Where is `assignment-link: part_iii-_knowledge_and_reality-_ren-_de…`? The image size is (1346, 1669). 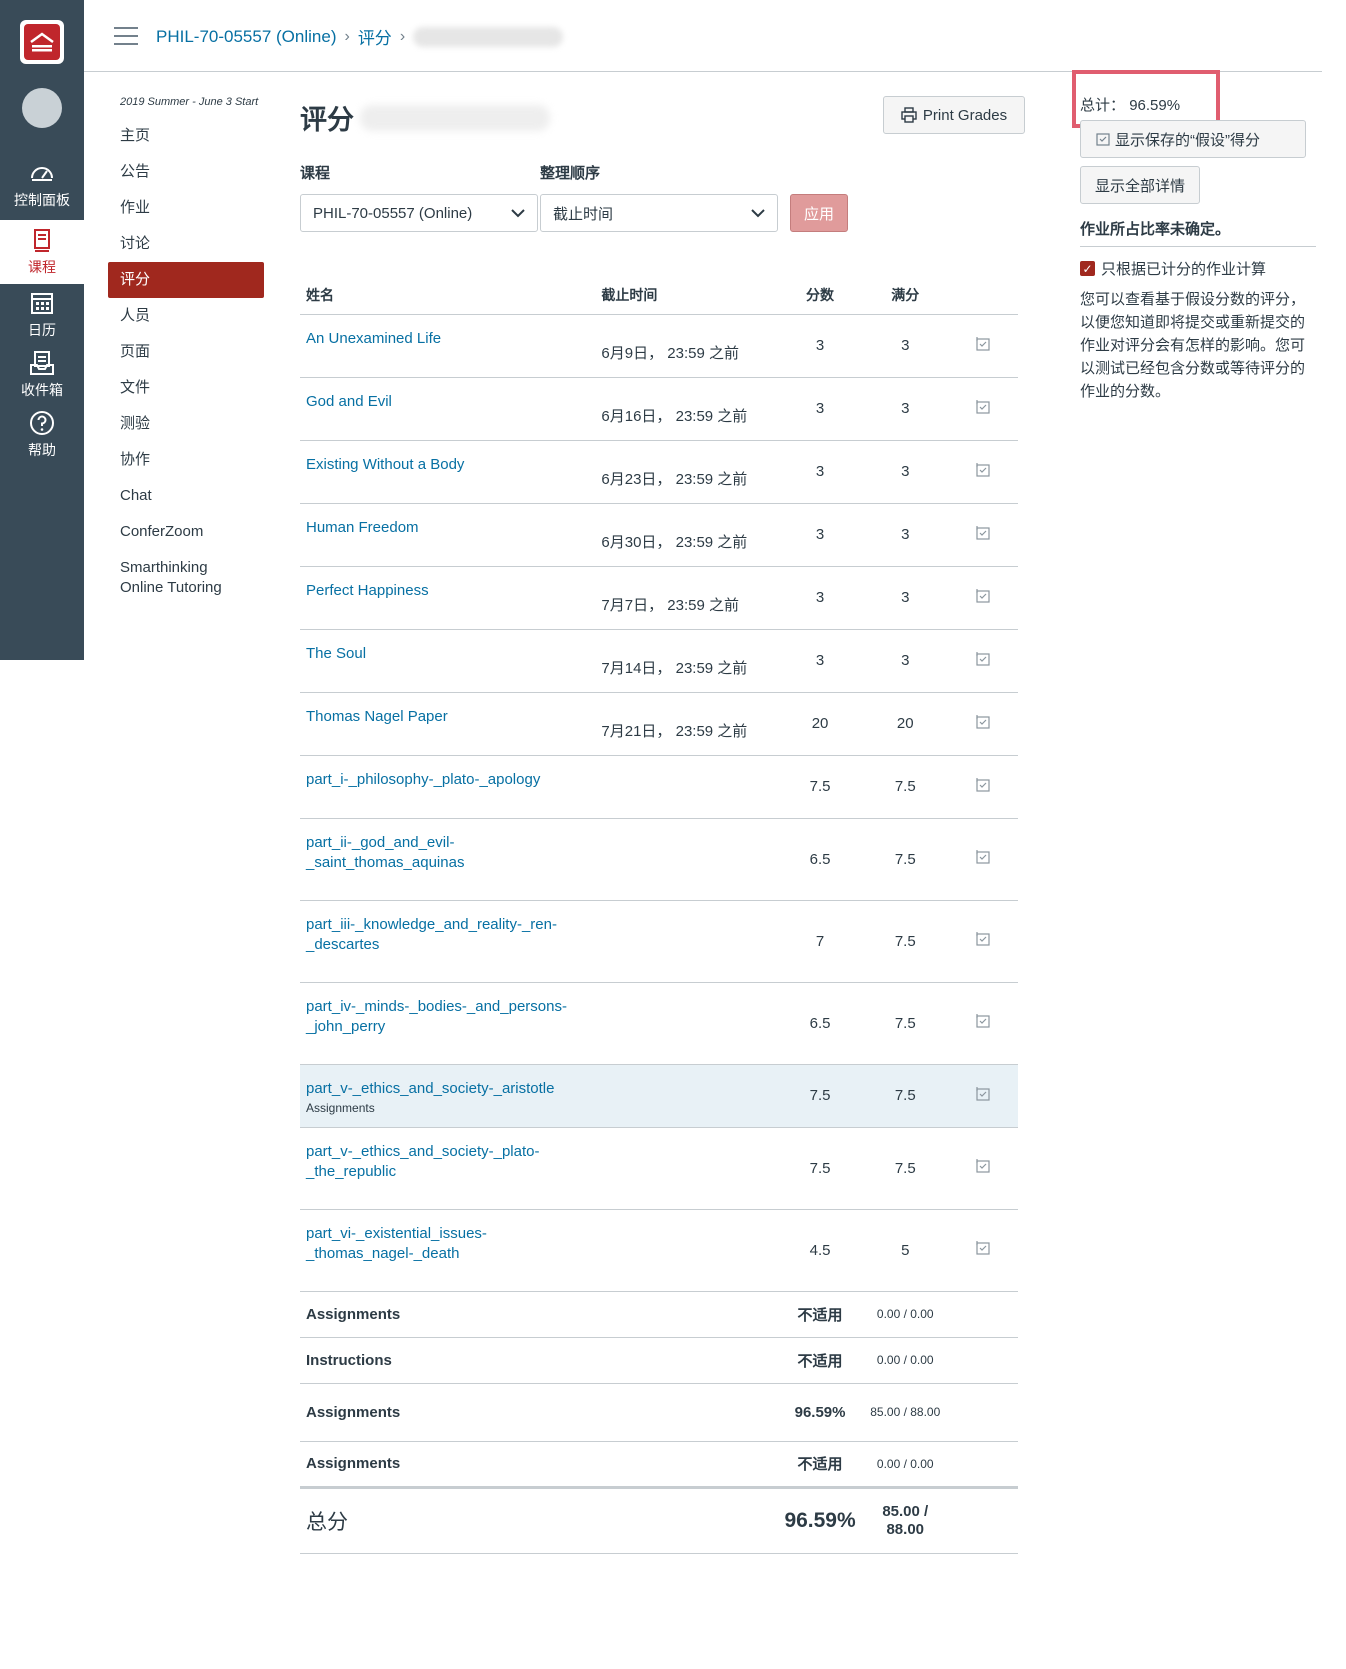
assignment-link: part_iii-_knowledge_and_reality-_ren-_de… is located at coordinates (431, 934).